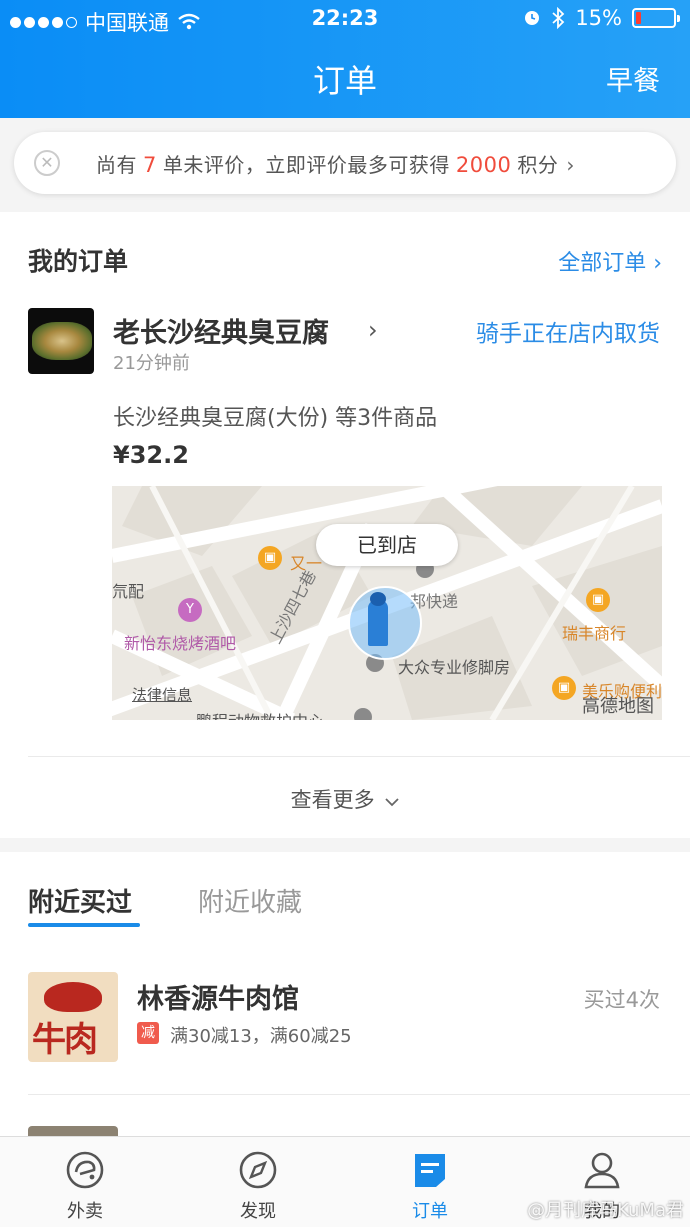 The image size is (690, 1227). Describe the element at coordinates (261, 1036) in the screenshot. I see `promo-text: 满30减13，满60减25` at that location.